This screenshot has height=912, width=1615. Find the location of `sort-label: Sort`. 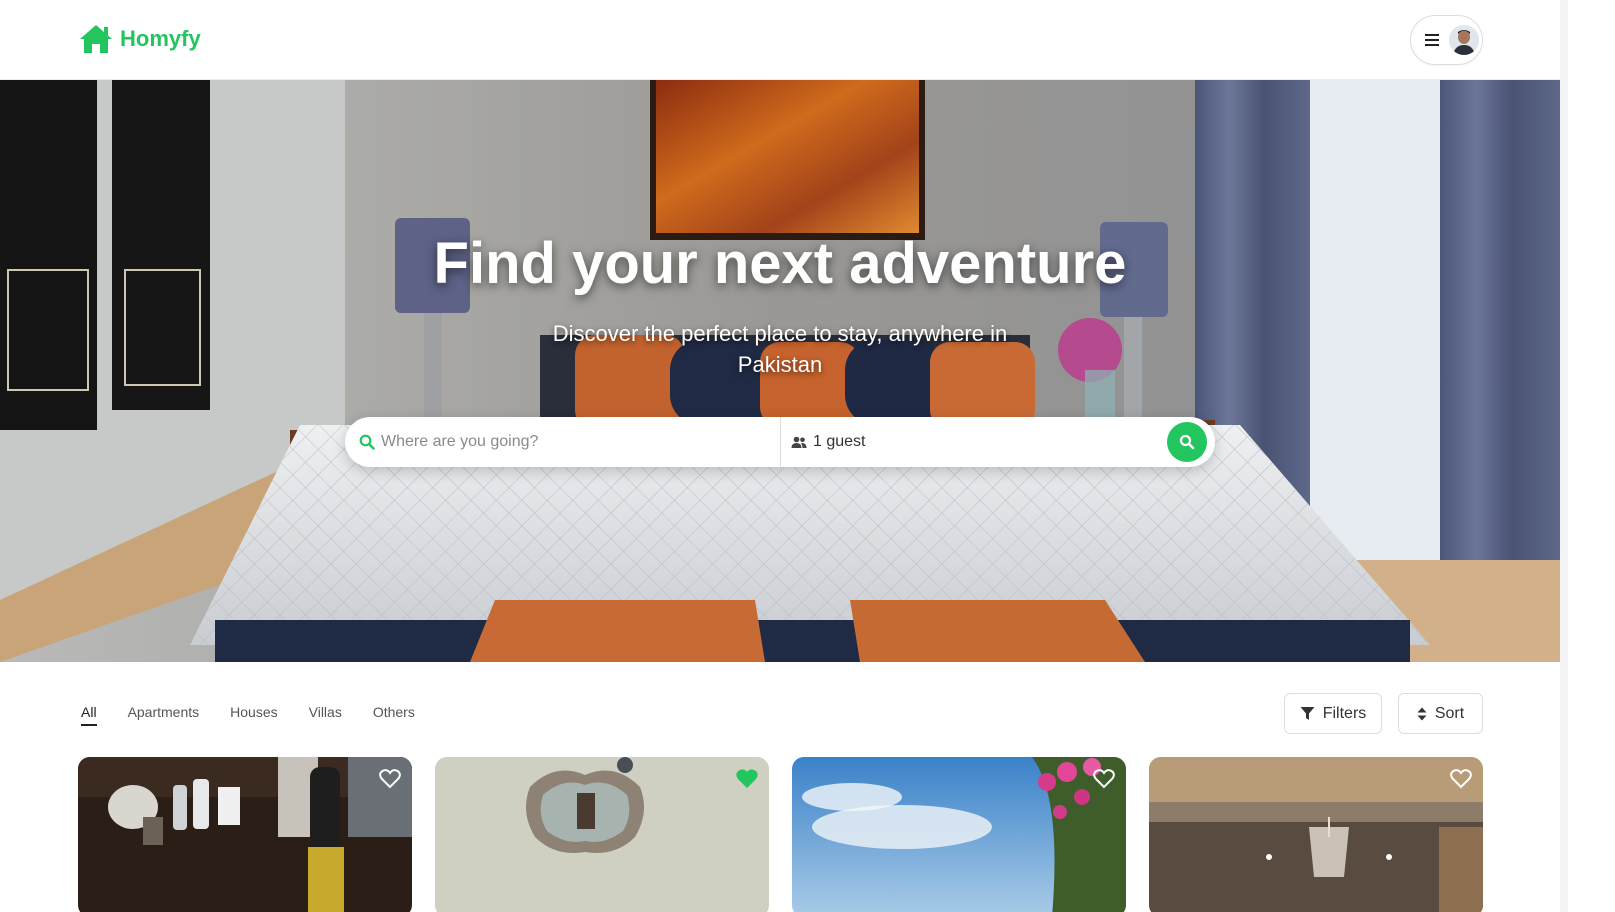

sort-label: Sort is located at coordinates (1449, 713).